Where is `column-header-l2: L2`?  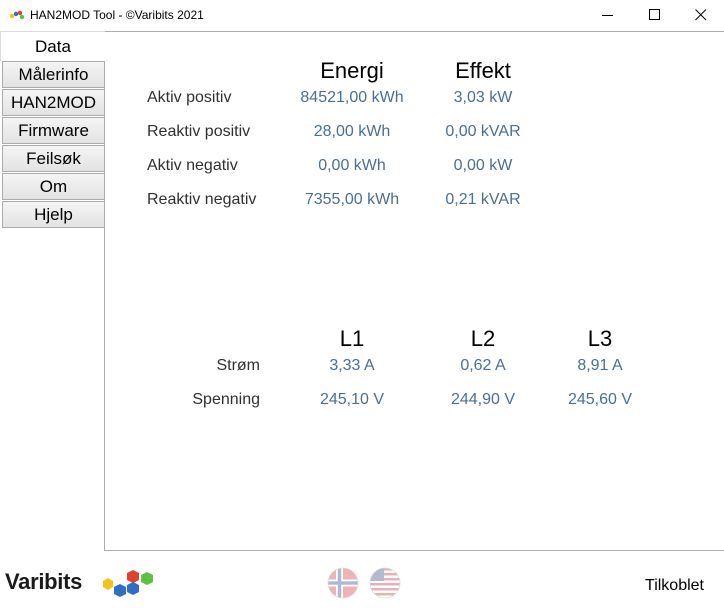
column-header-l2: L2 is located at coordinates (483, 338).